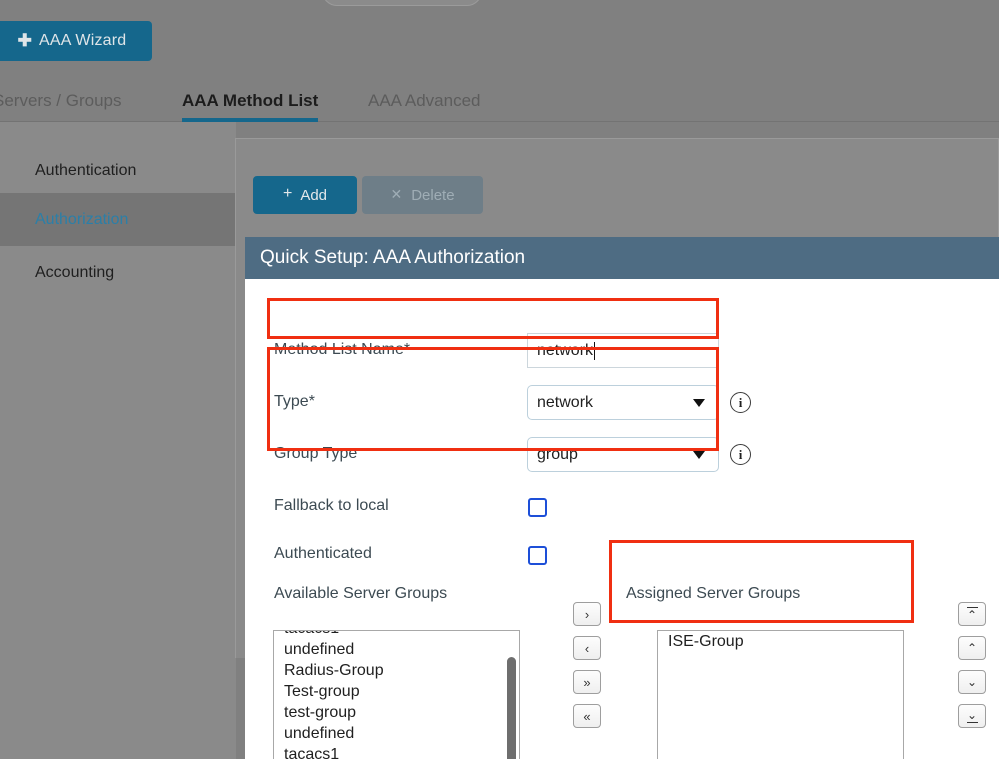 This screenshot has width=999, height=759. What do you see at coordinates (557, 454) in the screenshot?
I see `group-type-select-value: group` at bounding box center [557, 454].